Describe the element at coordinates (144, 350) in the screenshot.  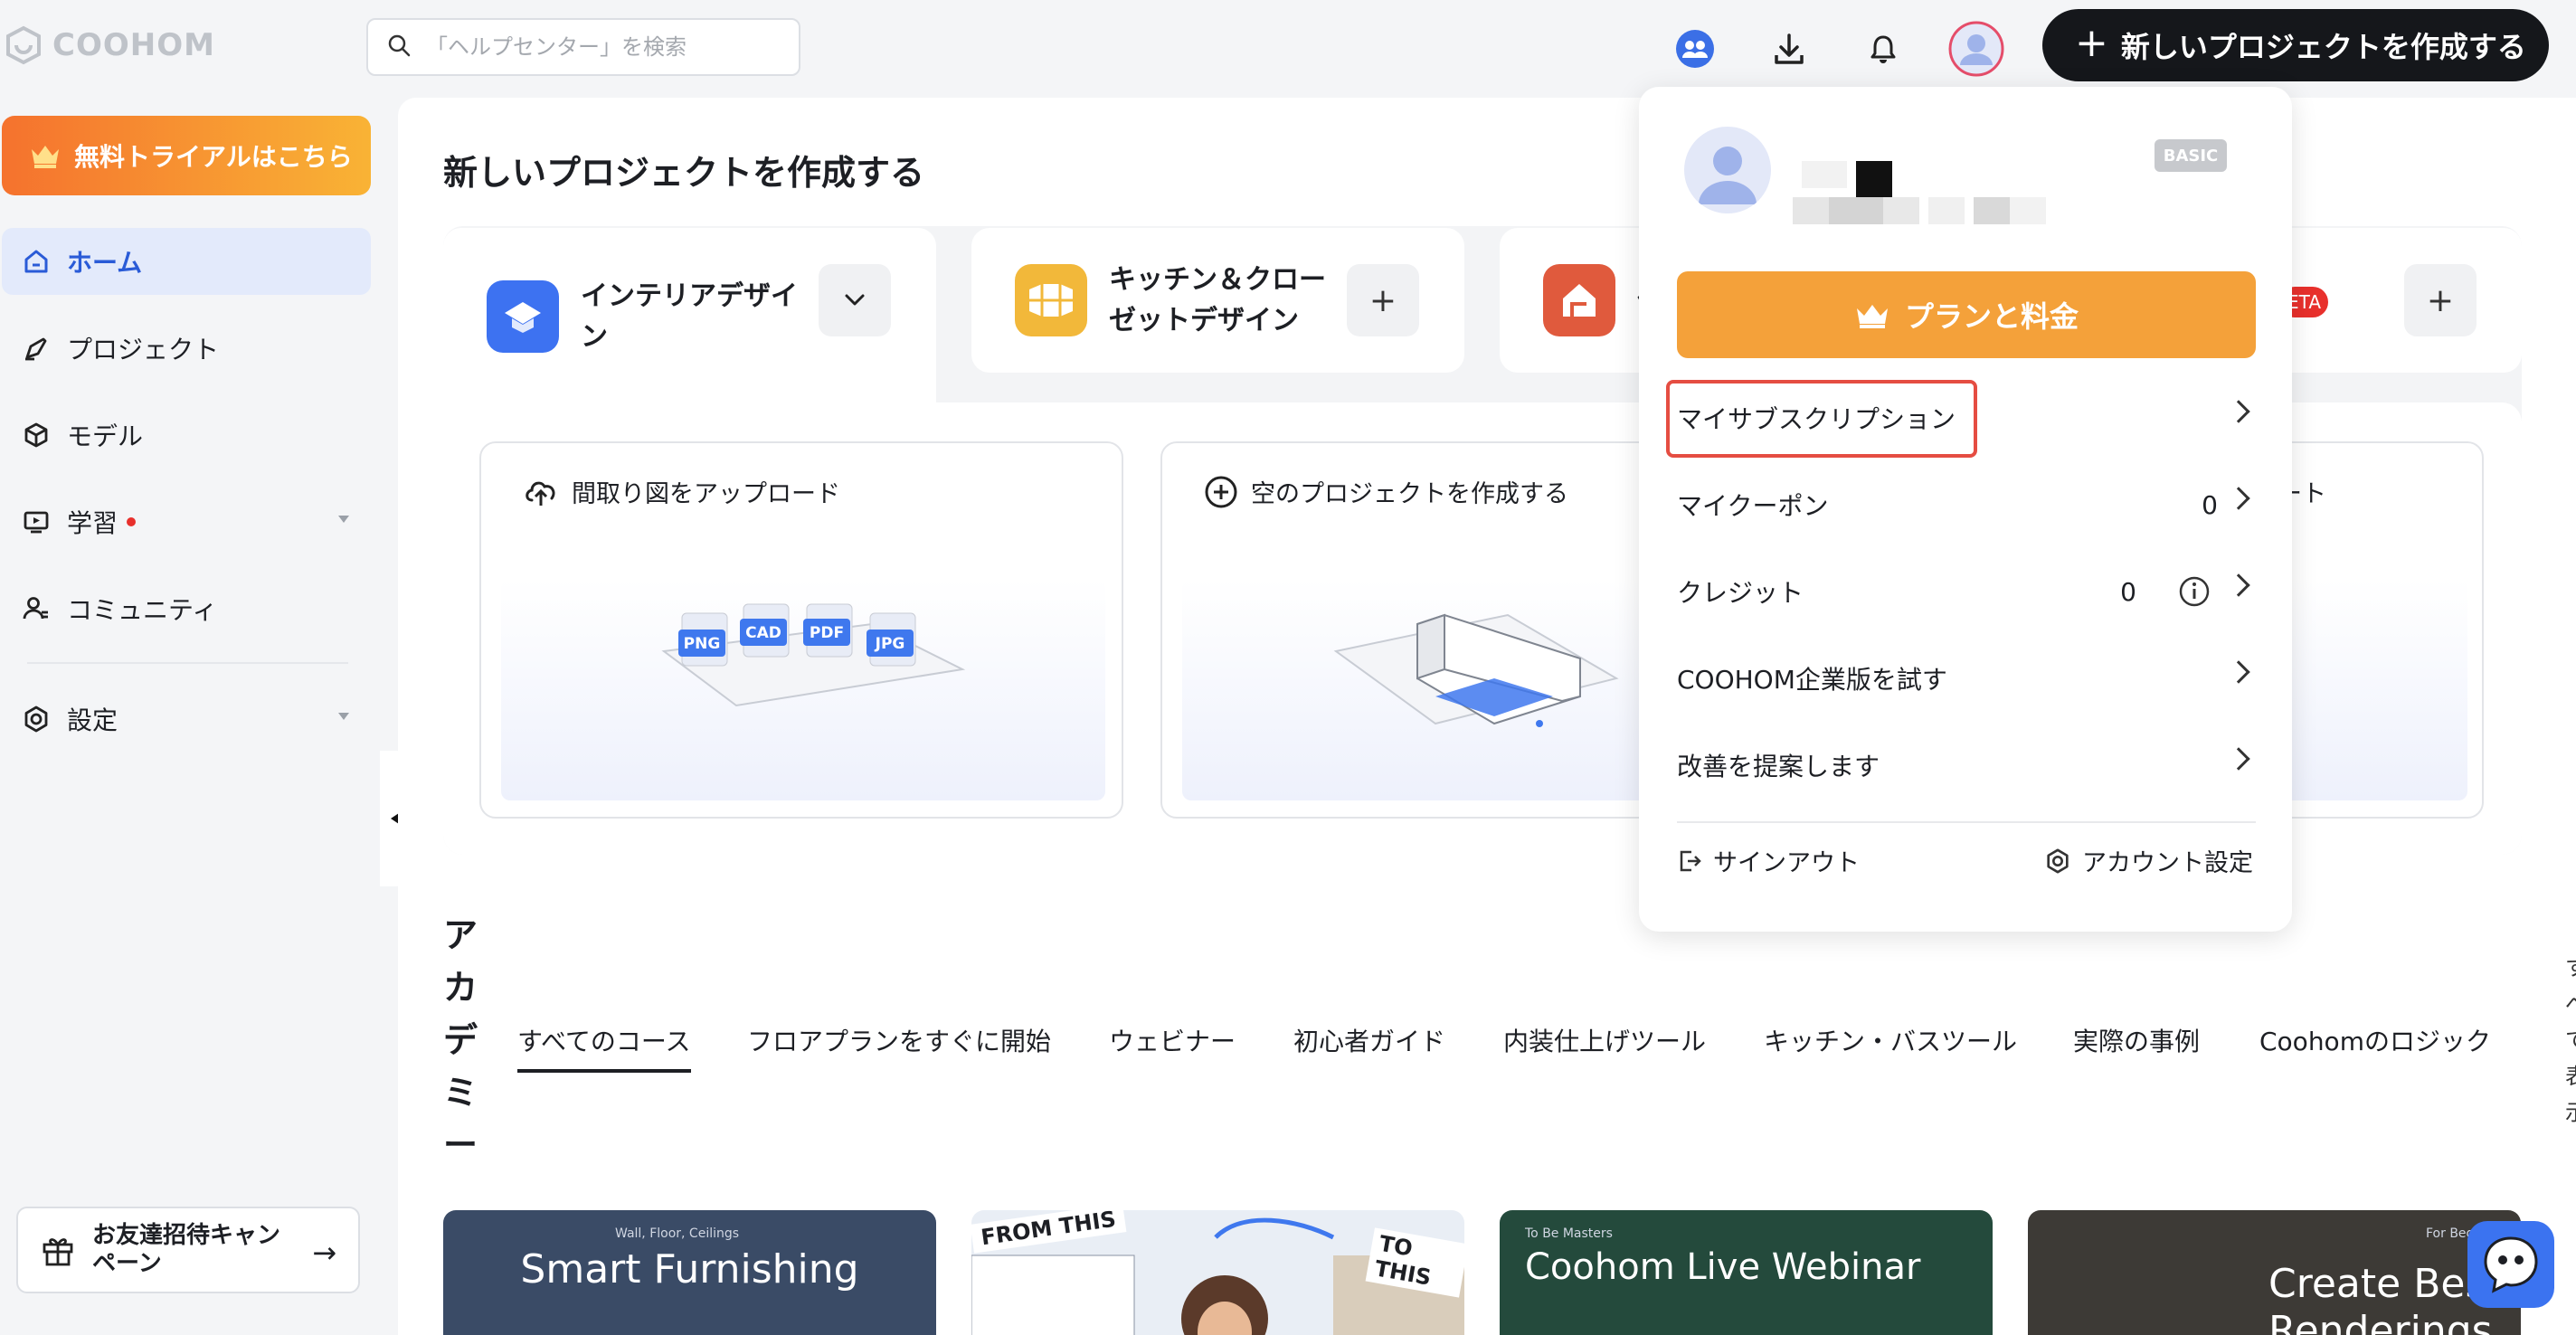
I see `sidebar-item-label: プロジェクト` at that location.